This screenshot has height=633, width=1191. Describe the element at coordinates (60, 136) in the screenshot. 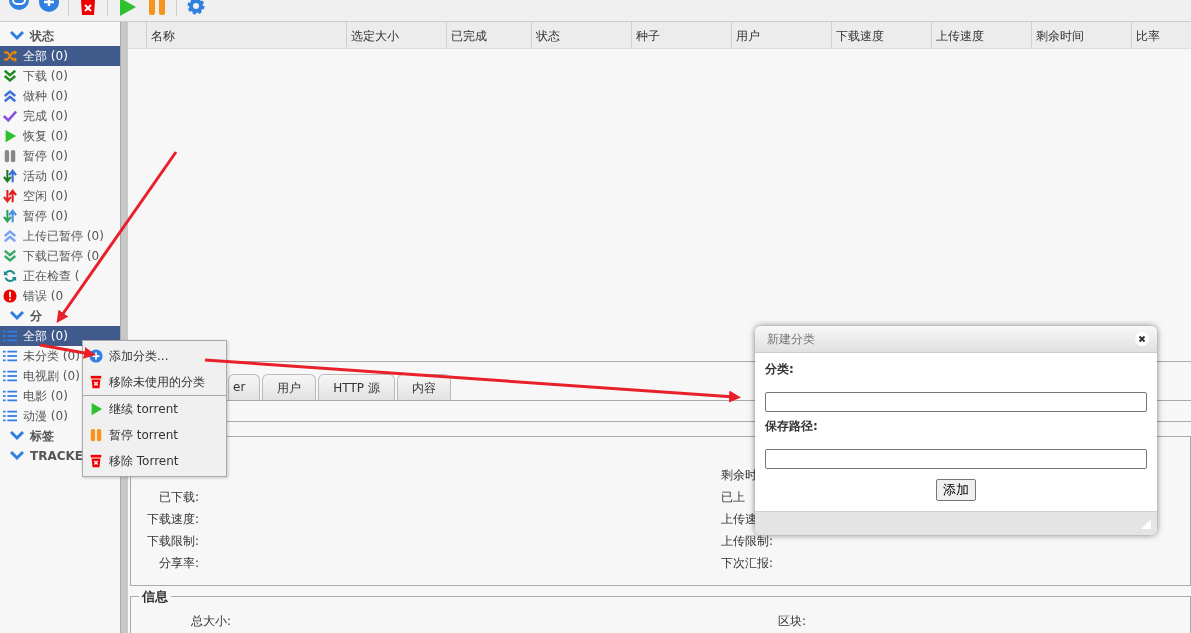

I see `filter-item: 恢复 (0)` at that location.